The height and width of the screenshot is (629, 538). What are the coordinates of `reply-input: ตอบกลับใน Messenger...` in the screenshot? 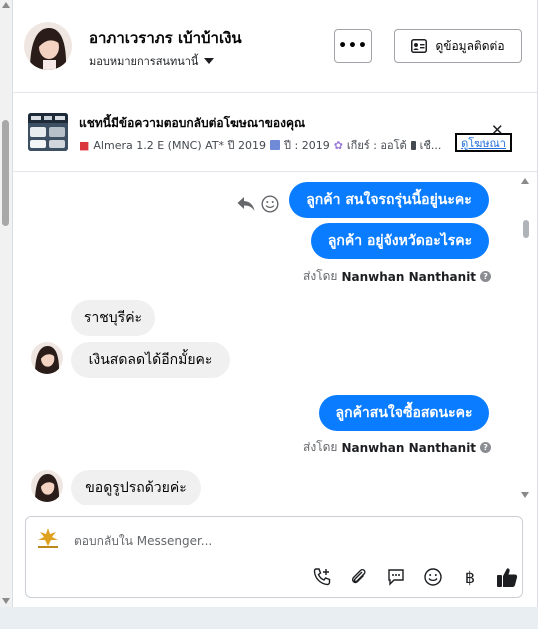 It's located at (143, 541).